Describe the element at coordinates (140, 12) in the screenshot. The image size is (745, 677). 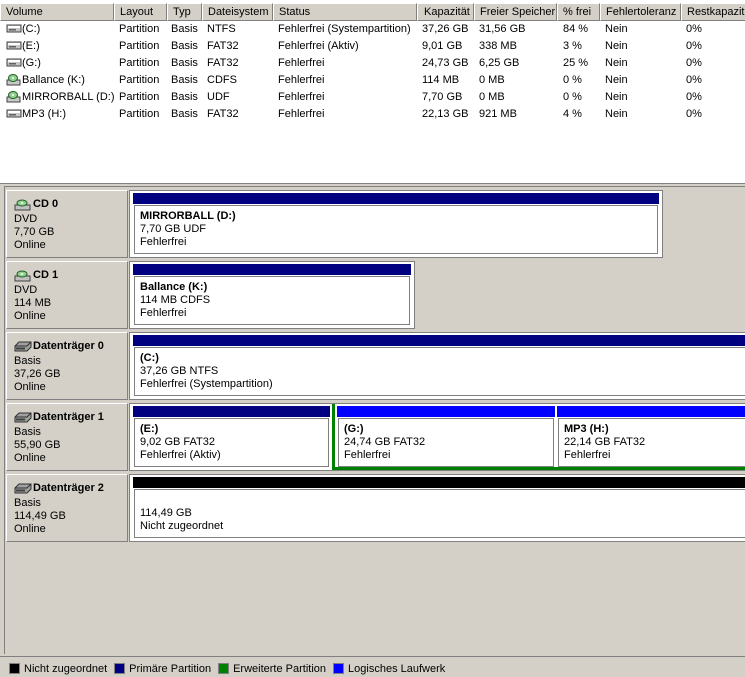
I see `column-header-layout: Layout` at that location.